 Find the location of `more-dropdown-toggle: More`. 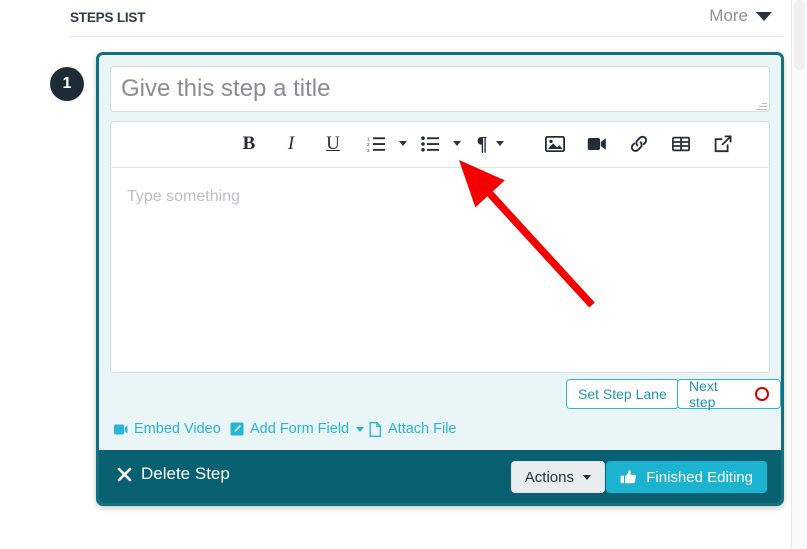

more-dropdown-toggle: More is located at coordinates (740, 16).